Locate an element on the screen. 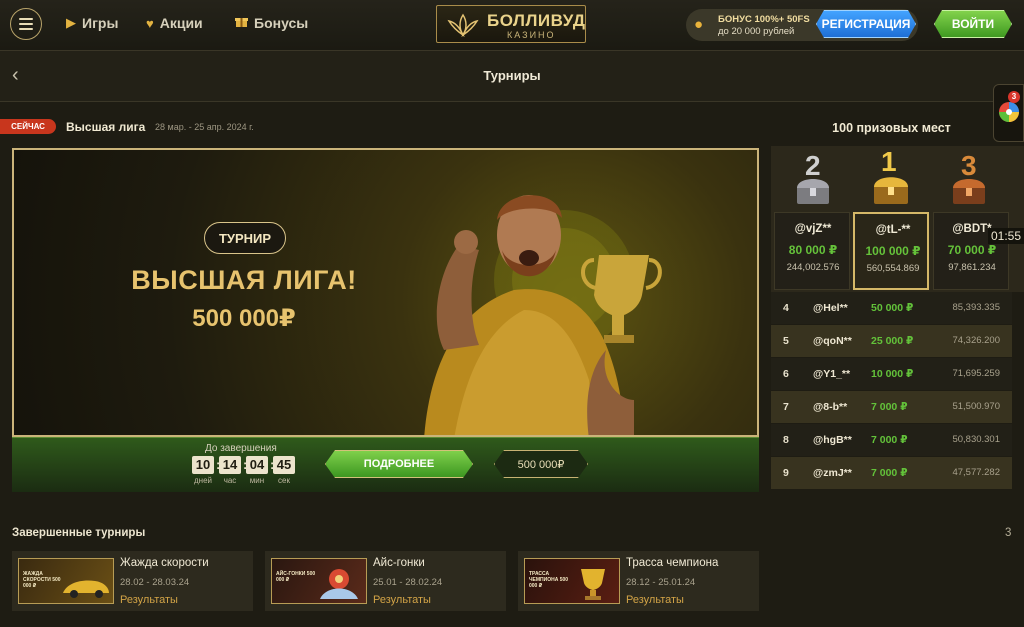 The height and width of the screenshot is (627, 1024). trophy-hero-illustration is located at coordinates (543, 315).